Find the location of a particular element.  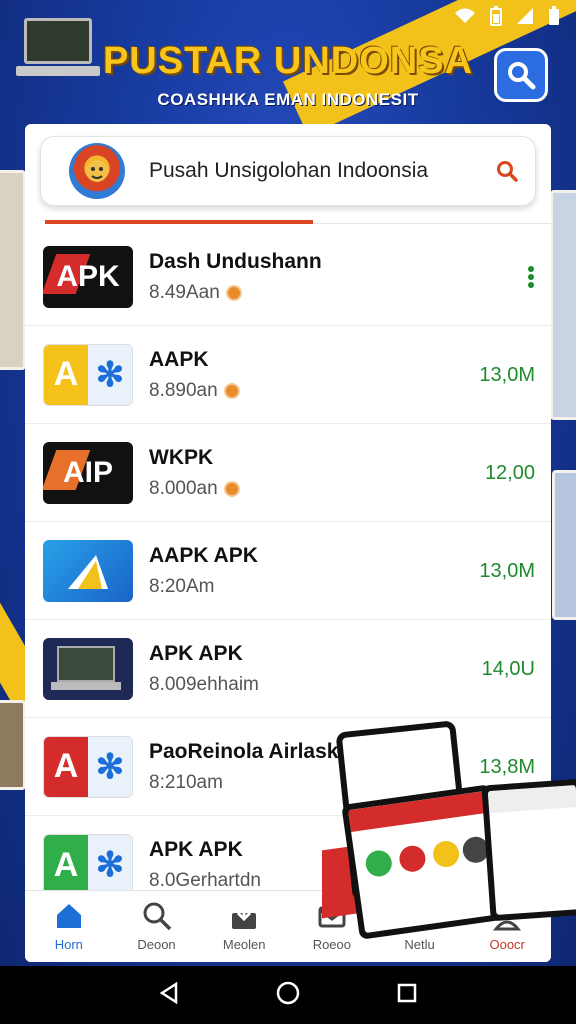

app-size-text: 8.000an is located at coordinates (183, 488).